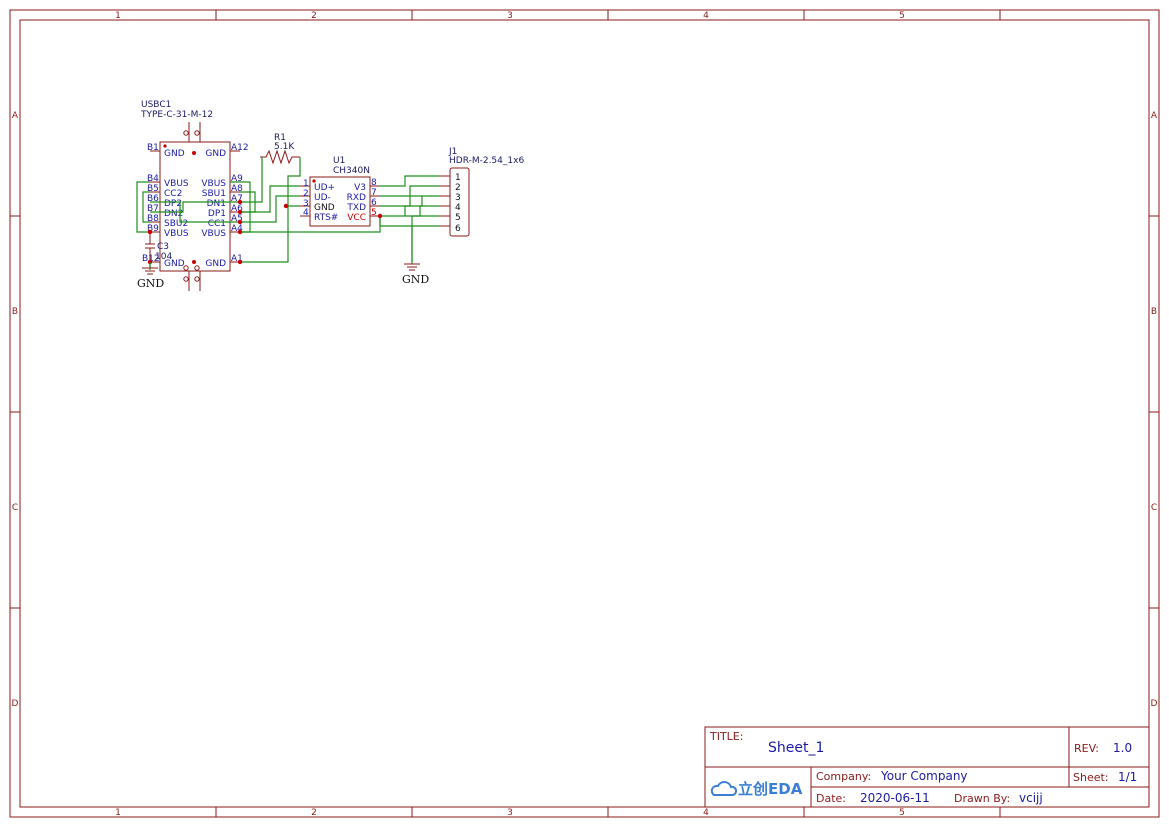  Describe the element at coordinates (1154, 312) in the screenshot. I see `zone-row-right: B` at that location.